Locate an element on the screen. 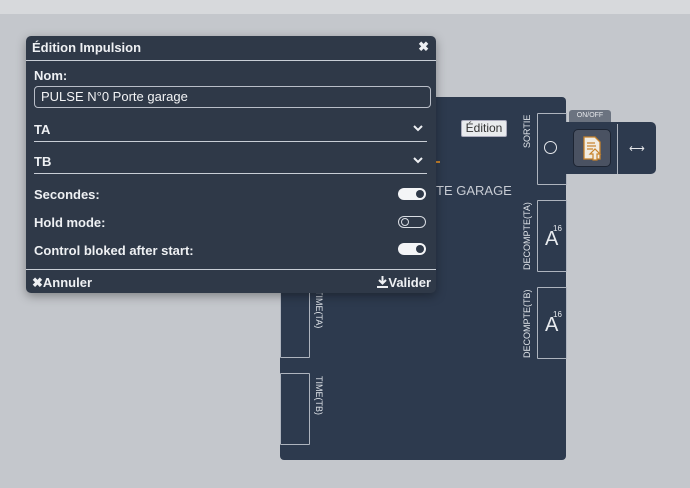  name-input is located at coordinates (232, 97).